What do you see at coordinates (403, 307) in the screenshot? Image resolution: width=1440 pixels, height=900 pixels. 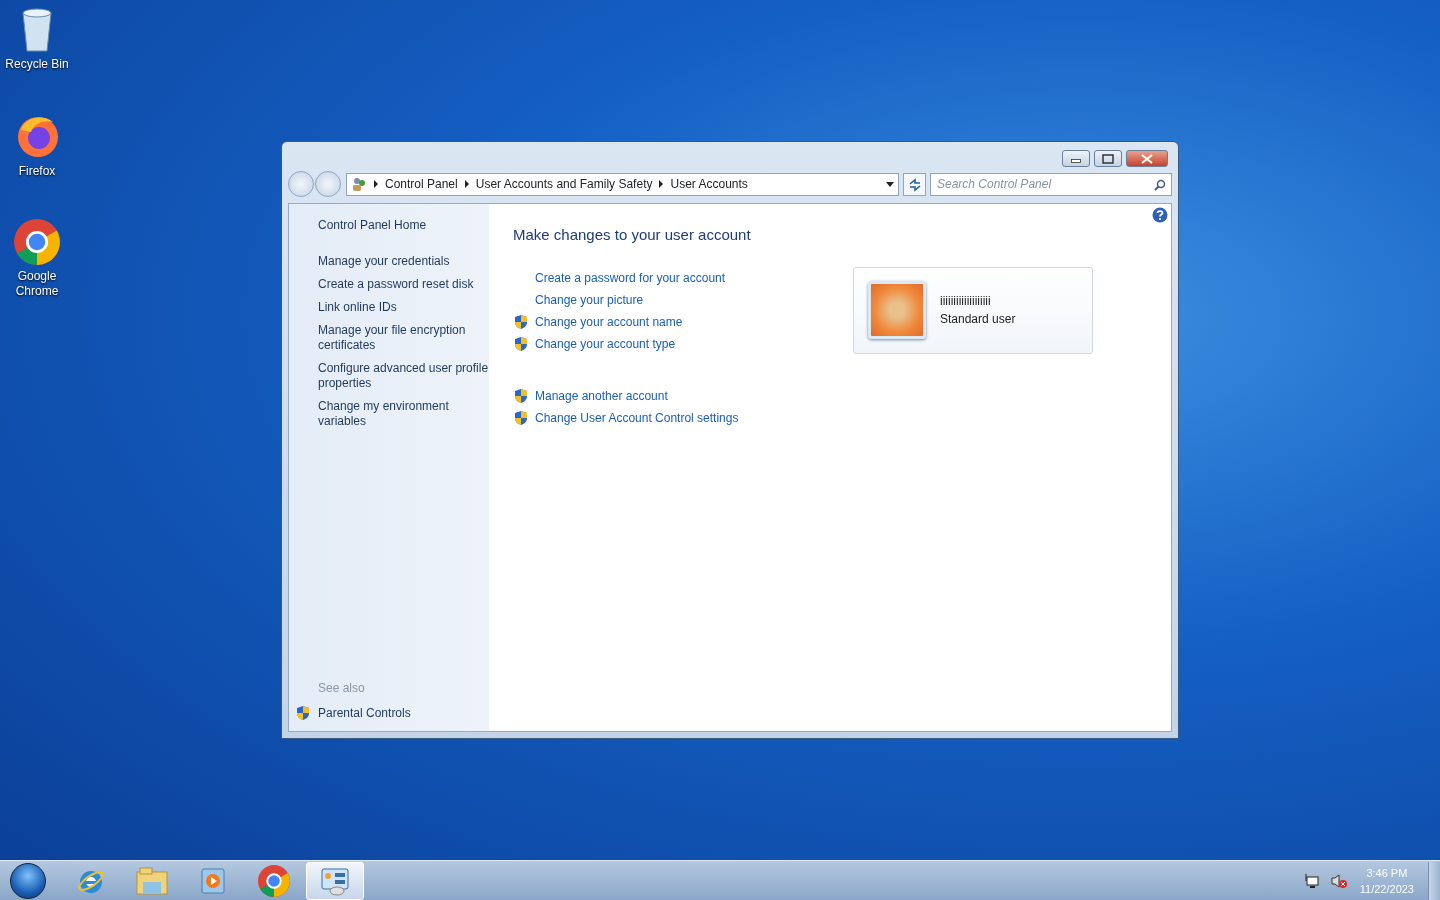 I see `sidebar-link: Link online IDs` at bounding box center [403, 307].